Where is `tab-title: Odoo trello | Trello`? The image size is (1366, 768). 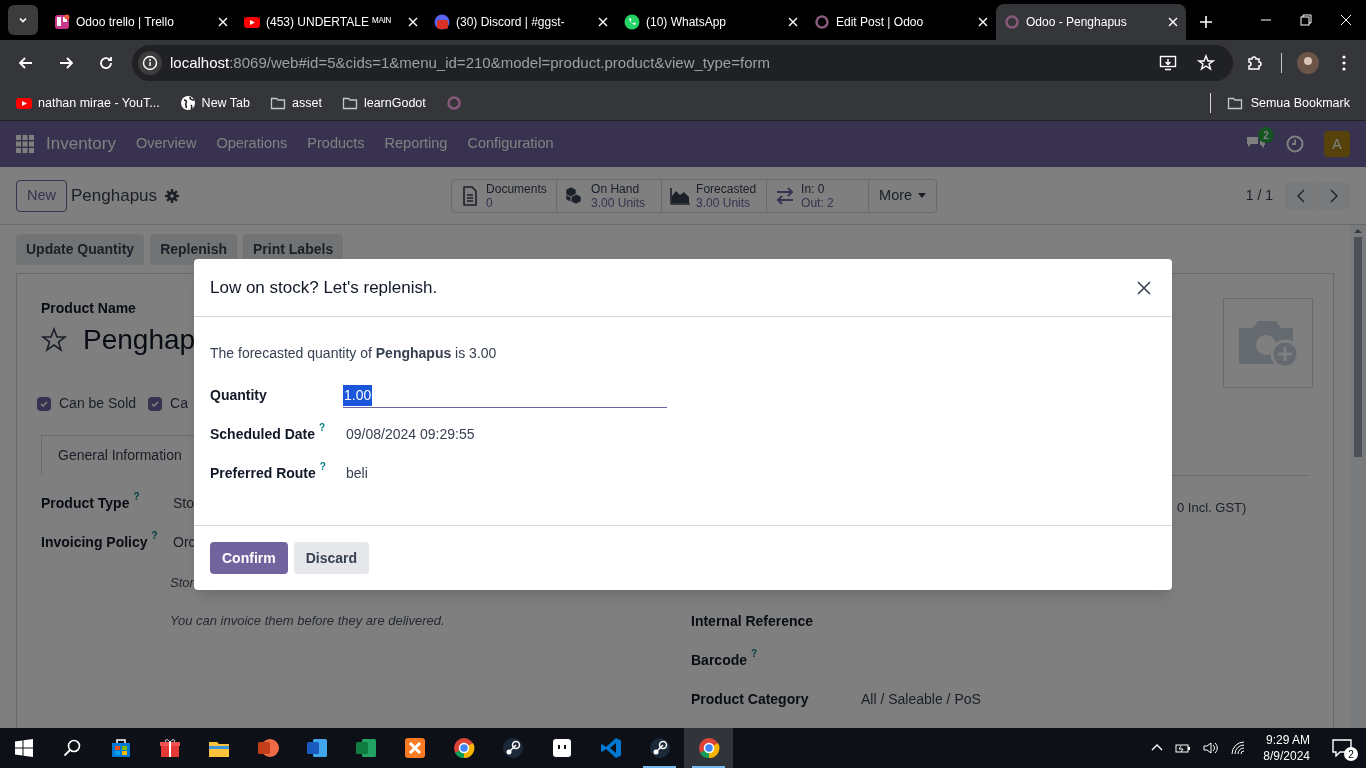 tab-title: Odoo trello | Trello is located at coordinates (125, 22).